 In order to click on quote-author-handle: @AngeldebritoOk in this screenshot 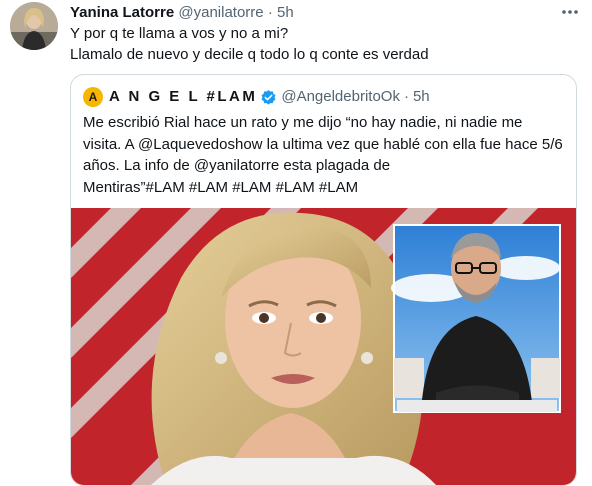, I will do `click(340, 97)`.